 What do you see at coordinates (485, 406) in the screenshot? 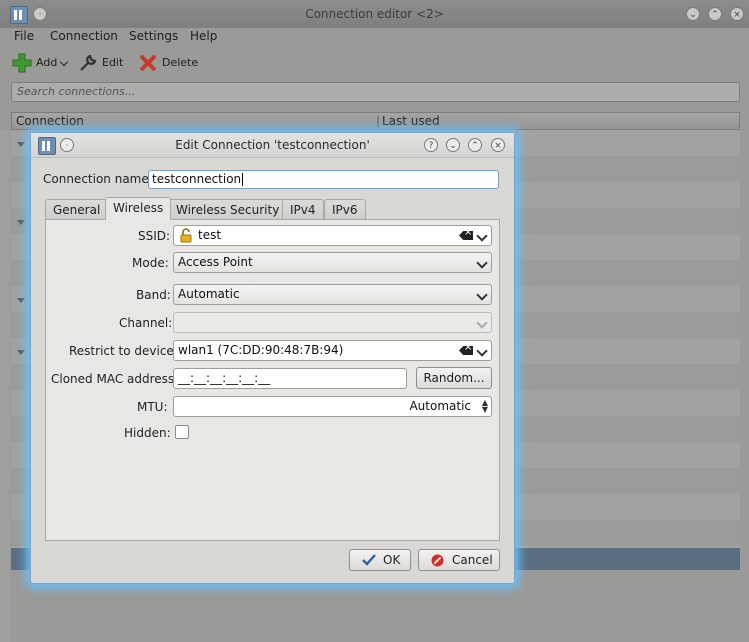
I see `mtu-spin-arrows-icon: ▲ ▼` at bounding box center [485, 406].